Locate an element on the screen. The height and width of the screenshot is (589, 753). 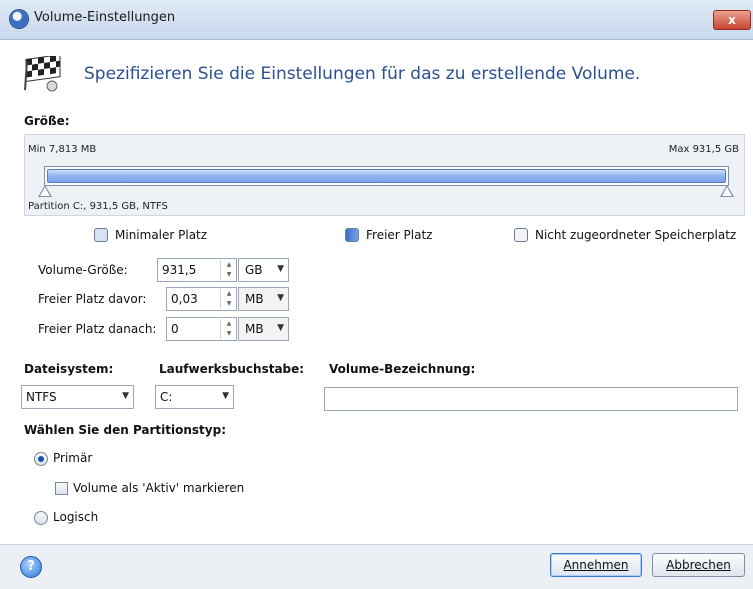
free-before-unit: MB is located at coordinates (254, 299).